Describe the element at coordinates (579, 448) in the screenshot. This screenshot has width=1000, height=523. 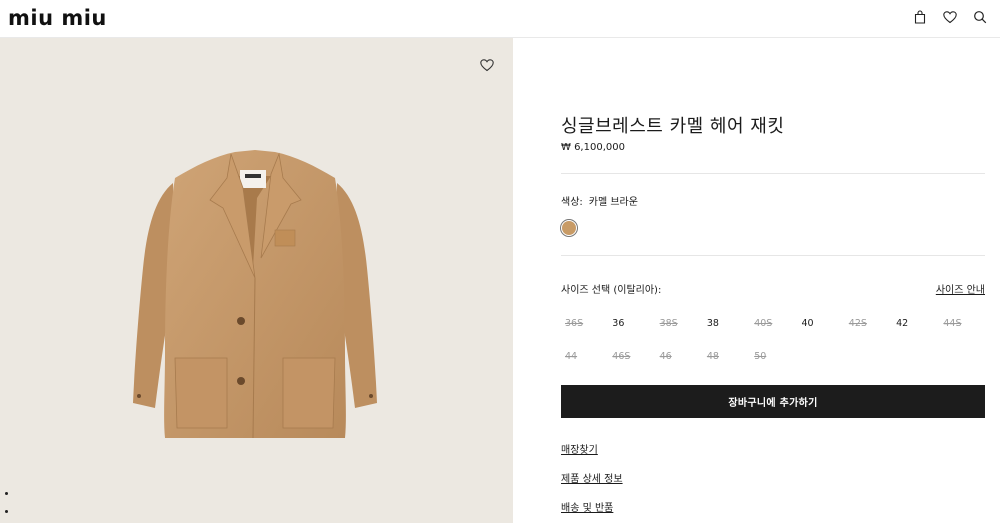
I see `store-locator-link: 매장찾기` at that location.